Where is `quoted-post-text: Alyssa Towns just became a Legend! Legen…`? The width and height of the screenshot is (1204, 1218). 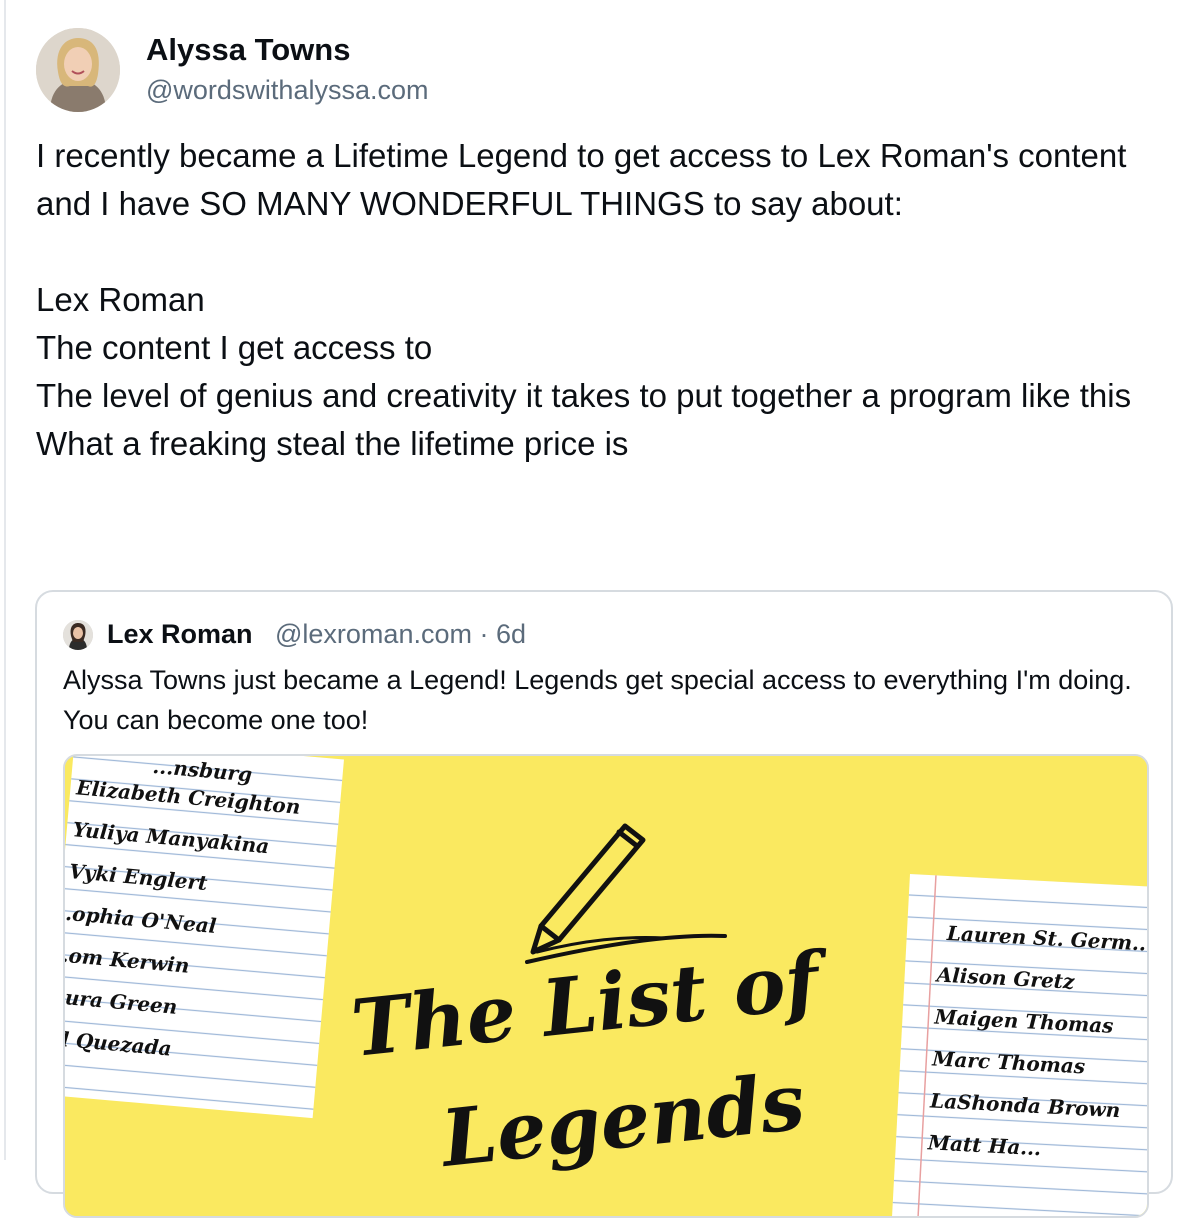
quoted-post-text: Alyssa Towns just became a Legend! Legen… is located at coordinates (601, 700).